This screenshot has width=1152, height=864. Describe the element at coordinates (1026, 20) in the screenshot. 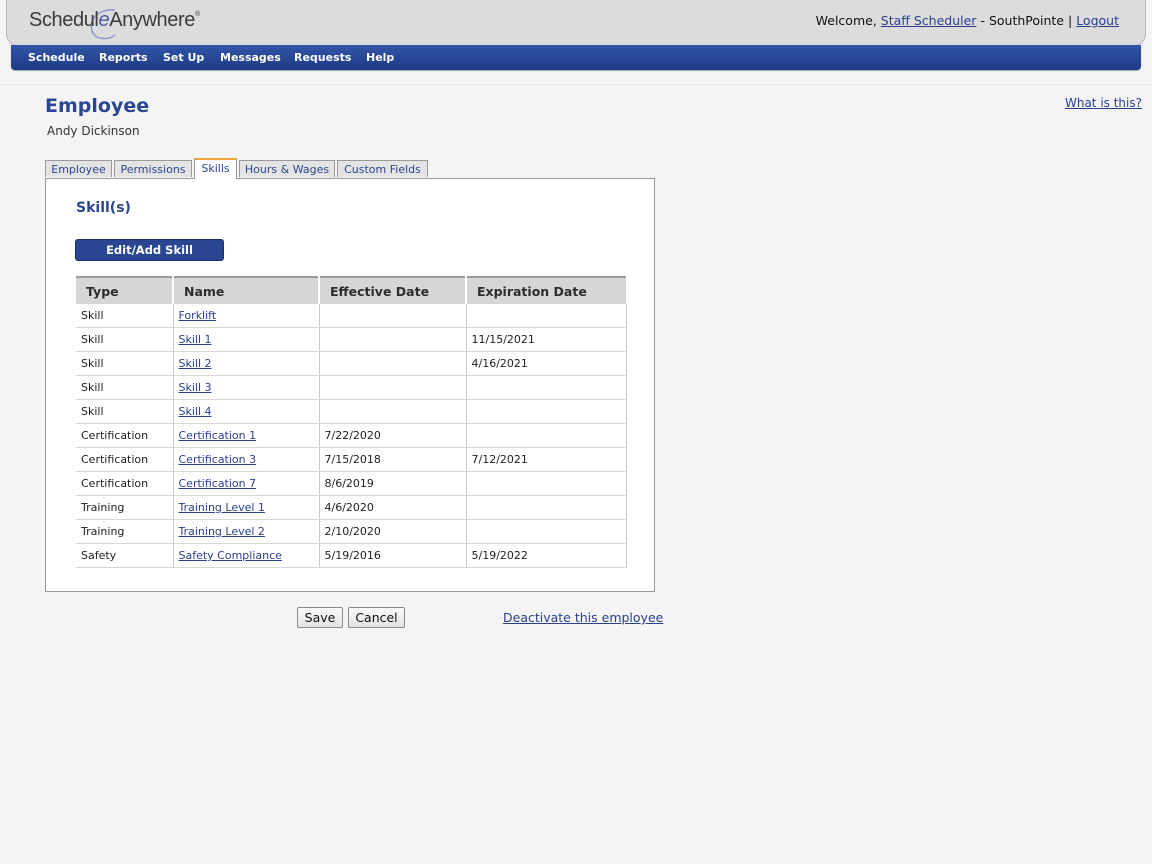

I see `location-name: SouthPointe` at that location.